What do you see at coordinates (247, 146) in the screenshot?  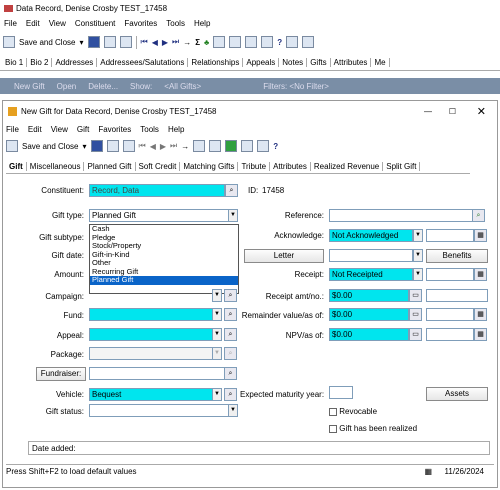 I see `inner-report-icon` at bounding box center [247, 146].